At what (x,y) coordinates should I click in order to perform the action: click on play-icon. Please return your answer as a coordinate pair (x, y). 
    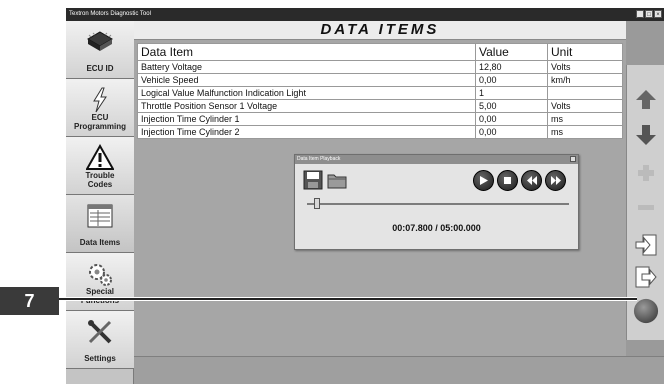
    Looking at the image, I should click on (484, 180).